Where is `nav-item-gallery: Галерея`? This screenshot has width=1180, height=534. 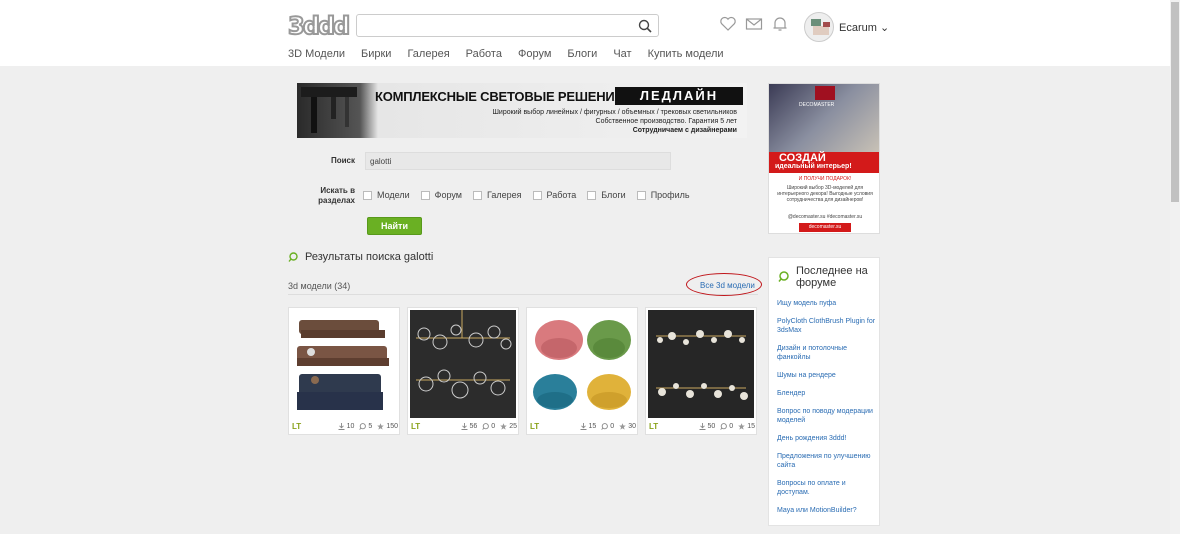 nav-item-gallery: Галерея is located at coordinates (428, 54).